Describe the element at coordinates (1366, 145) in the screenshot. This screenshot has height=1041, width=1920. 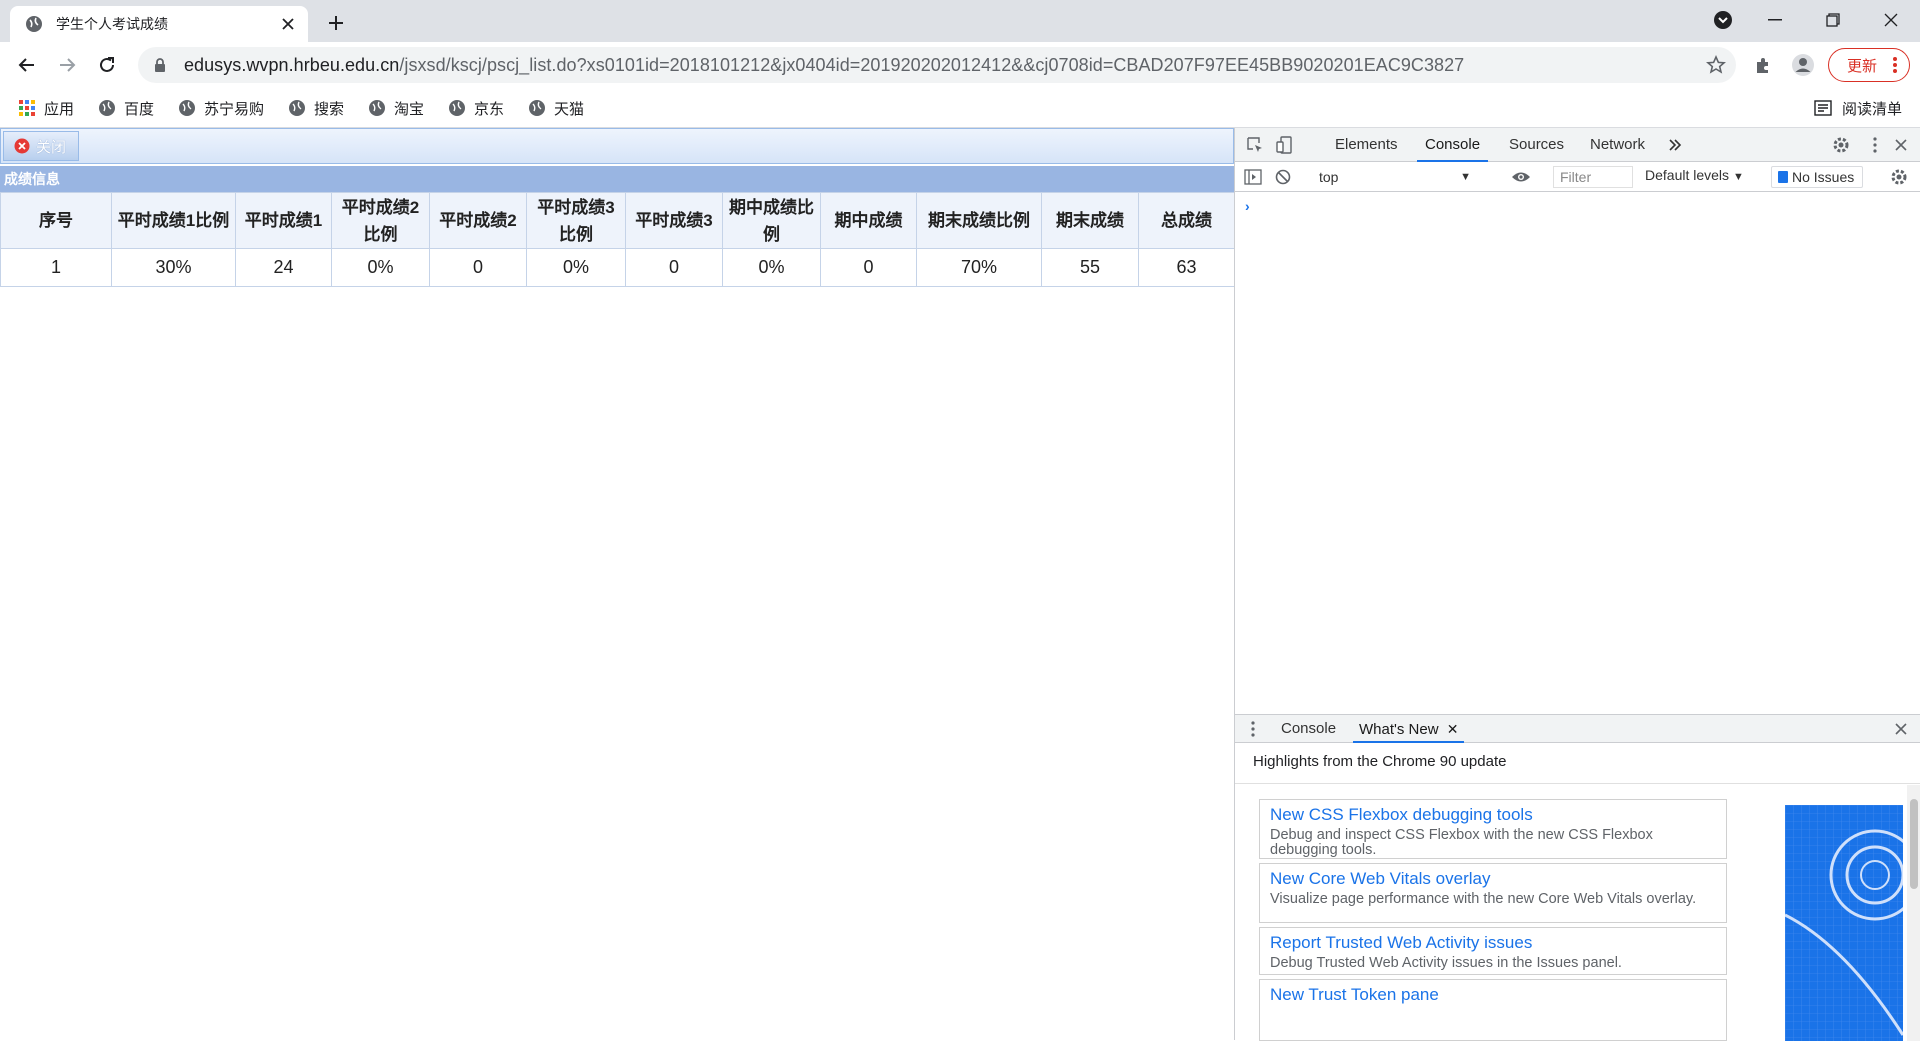
I see `tab-elements: Elements` at that location.